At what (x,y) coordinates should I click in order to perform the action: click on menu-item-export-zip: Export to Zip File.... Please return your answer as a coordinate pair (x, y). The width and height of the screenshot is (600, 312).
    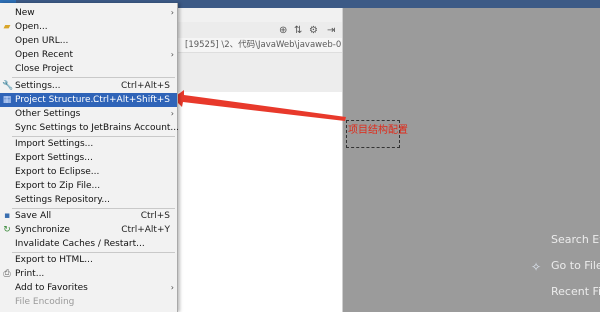
    Looking at the image, I should click on (88, 186).